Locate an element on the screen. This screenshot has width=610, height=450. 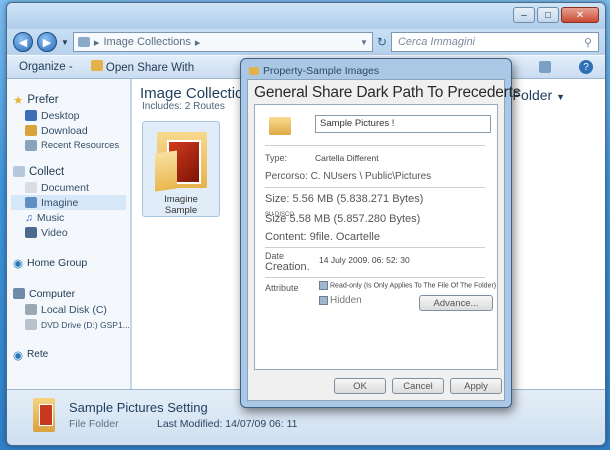
recent-icon is located at coordinates (31, 145).